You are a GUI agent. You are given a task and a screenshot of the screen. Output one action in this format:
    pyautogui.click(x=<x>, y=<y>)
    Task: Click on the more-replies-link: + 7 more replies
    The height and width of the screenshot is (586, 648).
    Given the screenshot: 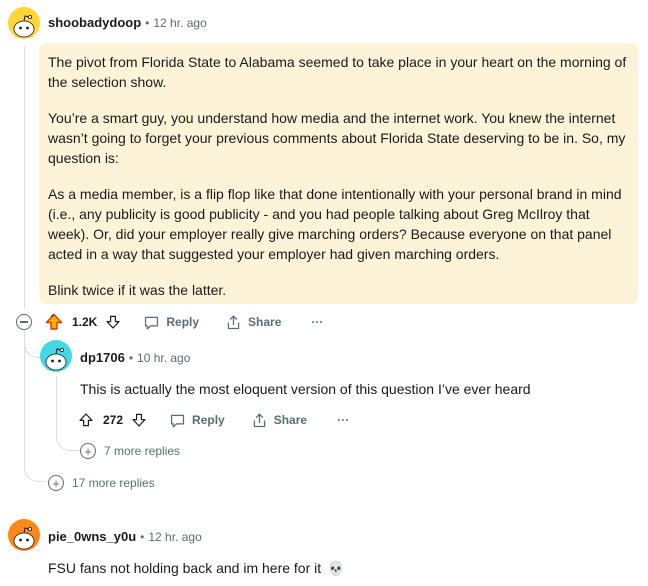 What is the action you would take?
    pyautogui.click(x=130, y=451)
    